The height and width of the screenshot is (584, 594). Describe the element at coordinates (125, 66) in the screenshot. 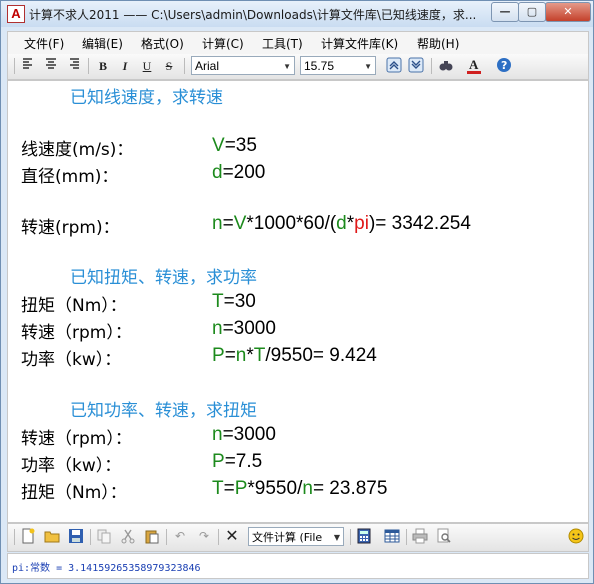

I see `italic-button: I` at that location.